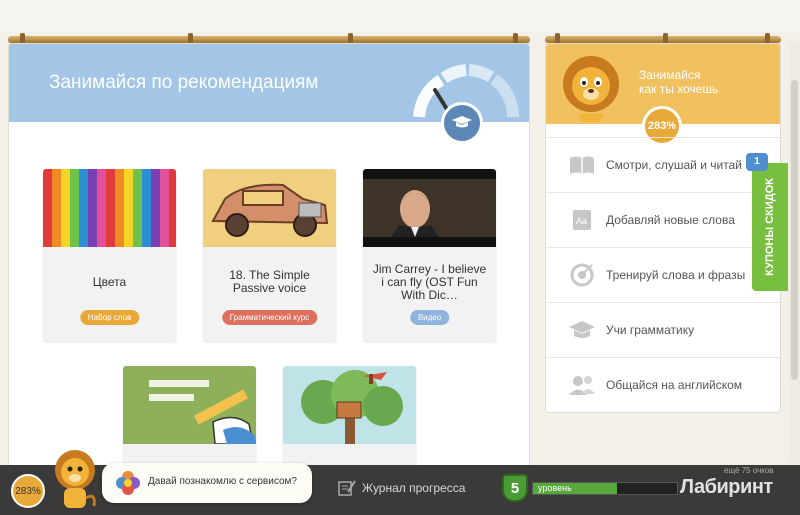  Describe the element at coordinates (676, 275) in the screenshot. I see `menu-item-label: Тренируй слова и фразы` at that location.